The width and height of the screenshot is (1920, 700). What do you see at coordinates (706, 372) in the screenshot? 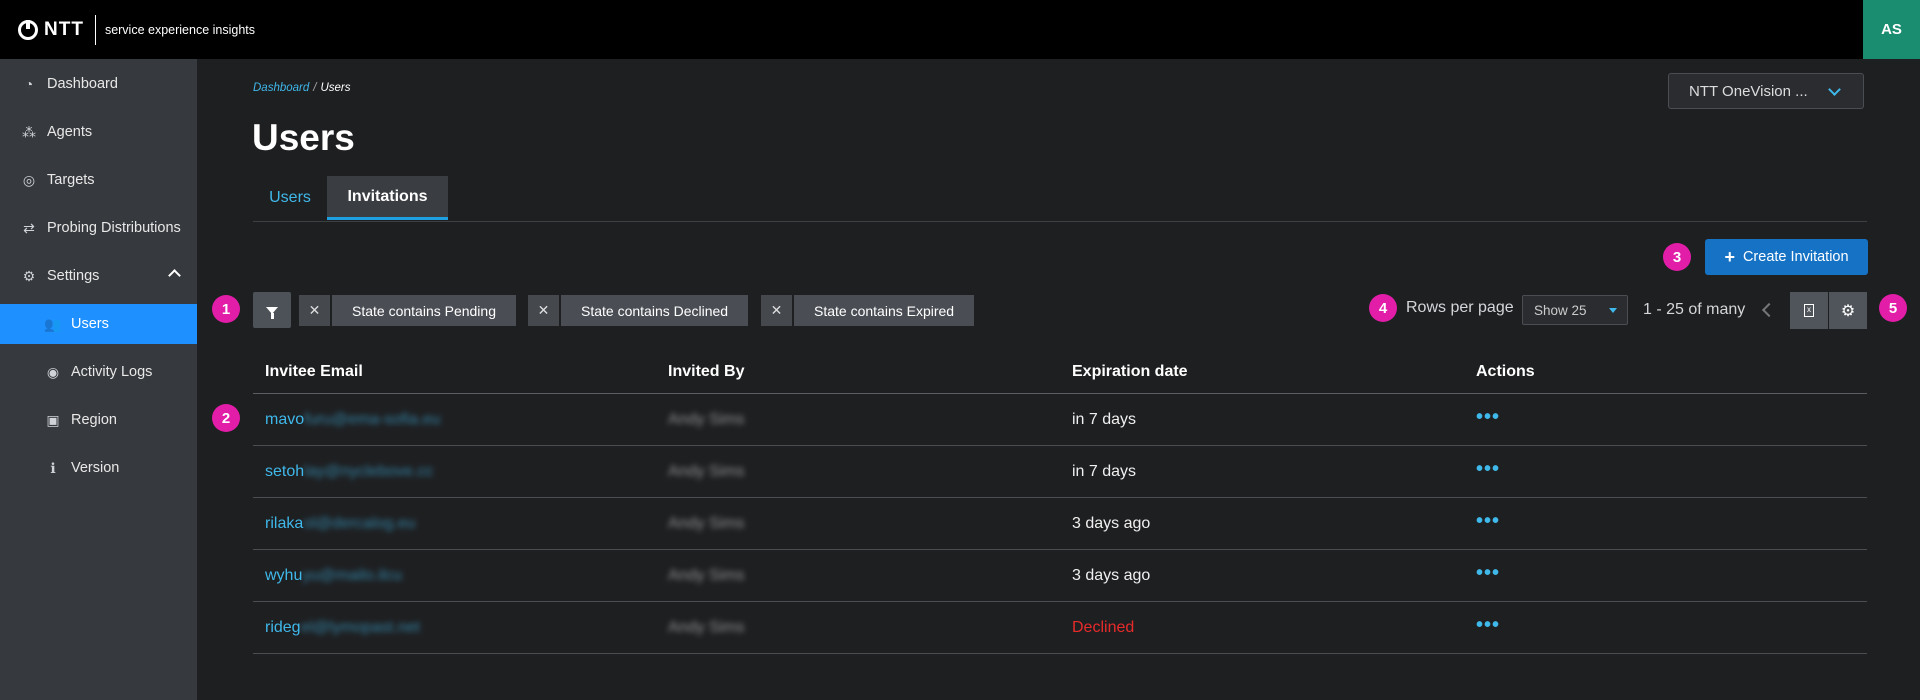
I see `column-header-invited-by: Invited By` at bounding box center [706, 372].